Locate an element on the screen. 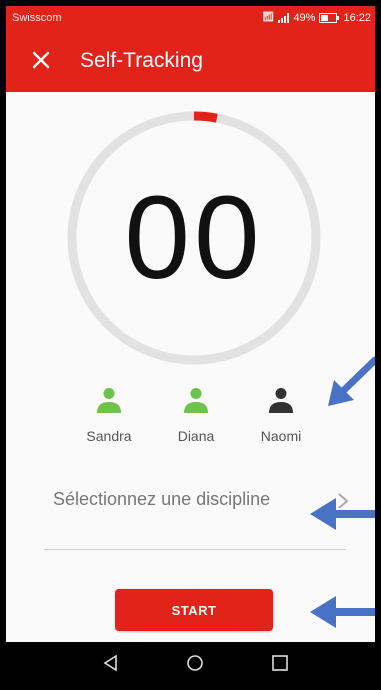 This screenshot has height=690, width=381. android-nav-bar is located at coordinates (190, 663).